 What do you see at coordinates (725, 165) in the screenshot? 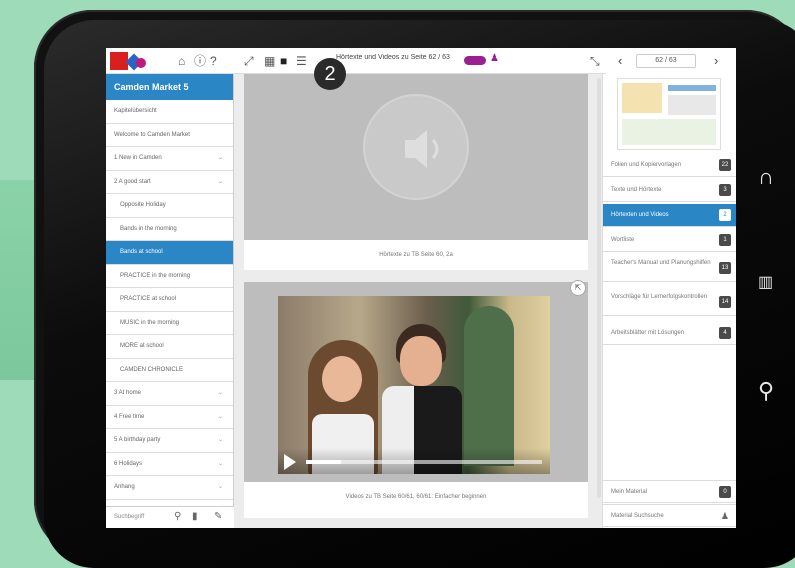
I see `count-badge: 22` at bounding box center [725, 165].